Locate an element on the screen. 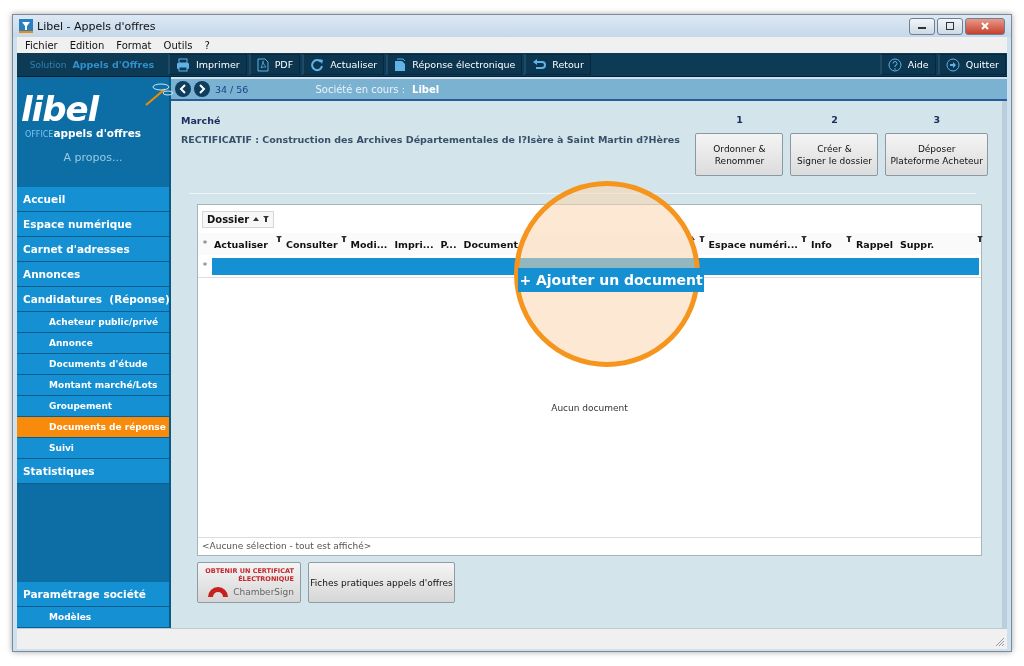 The image size is (1024, 666). brand-prefix: Solution is located at coordinates (48, 64).